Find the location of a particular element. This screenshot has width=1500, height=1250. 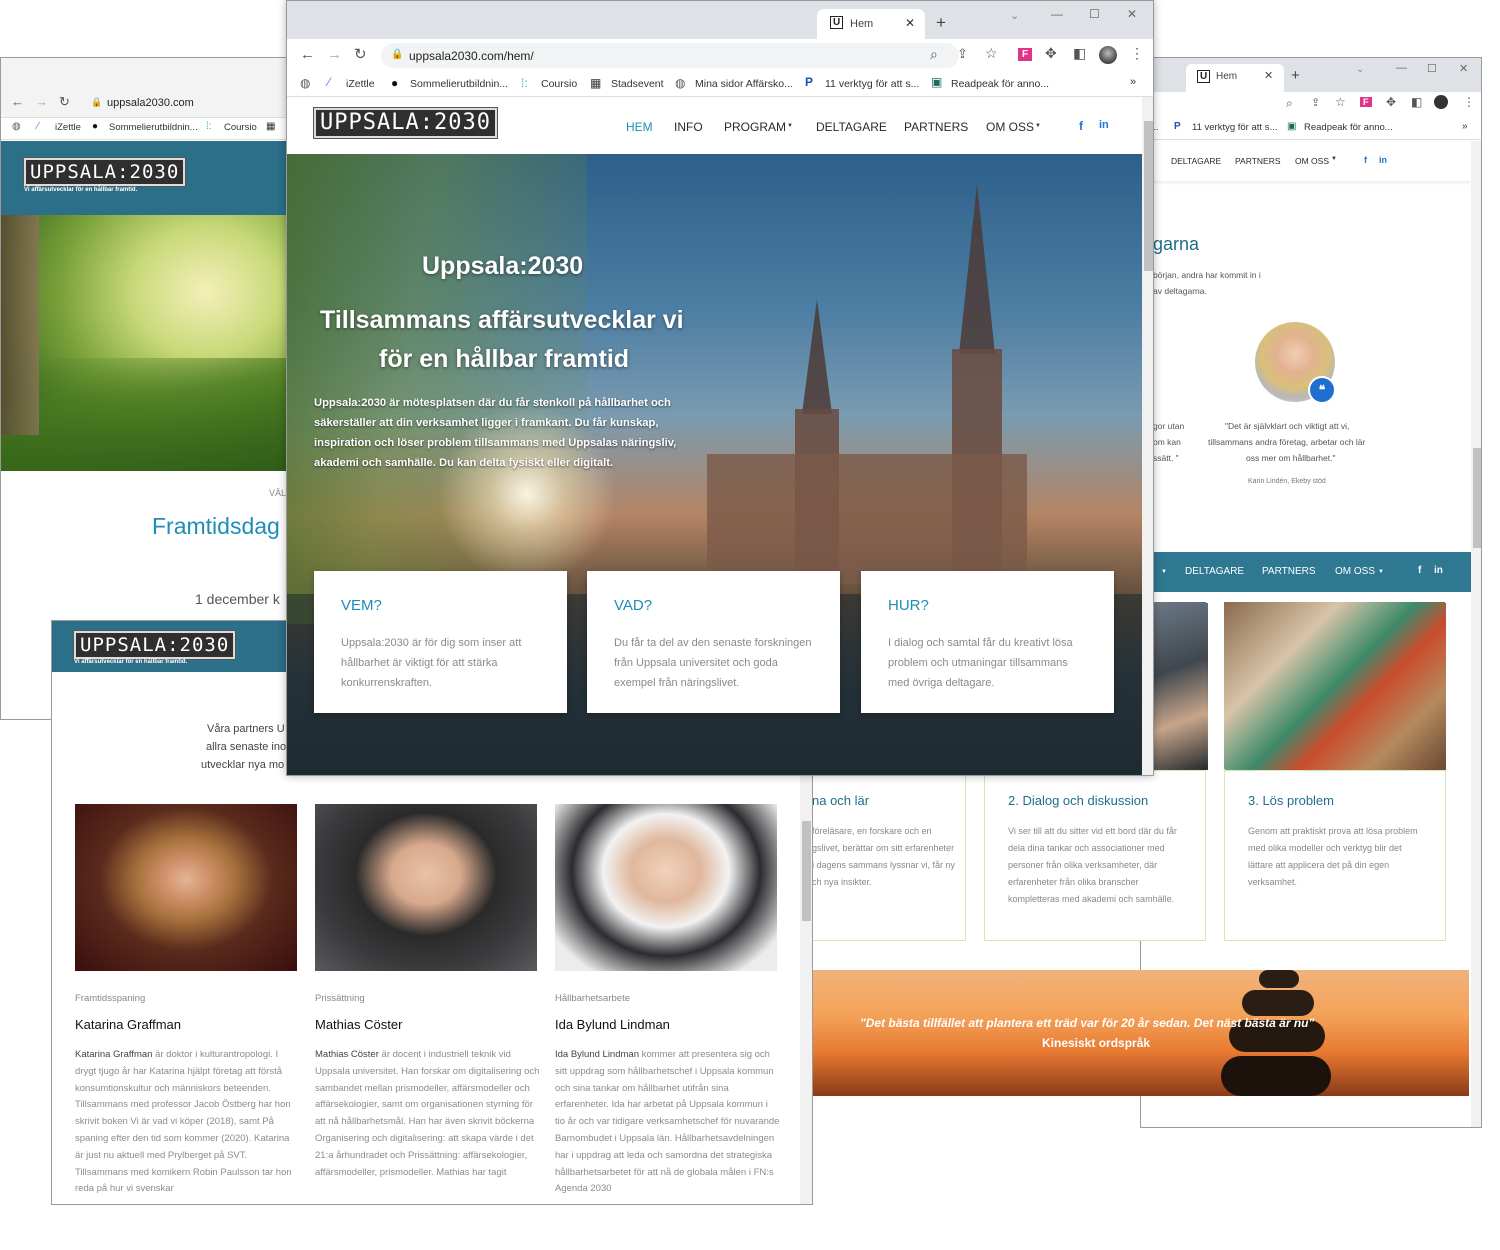

main-nav-partners: PARTNERS is located at coordinates (936, 127).